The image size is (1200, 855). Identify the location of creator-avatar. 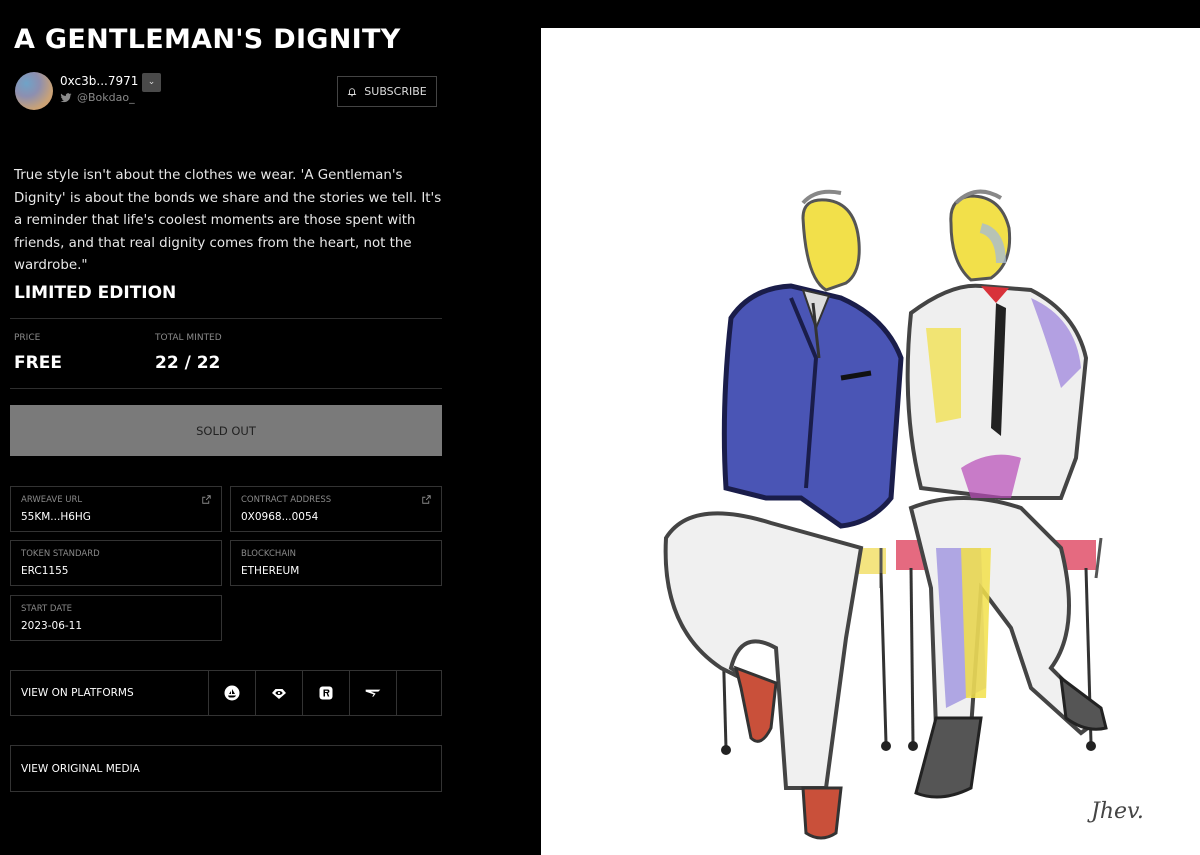
(34, 91).